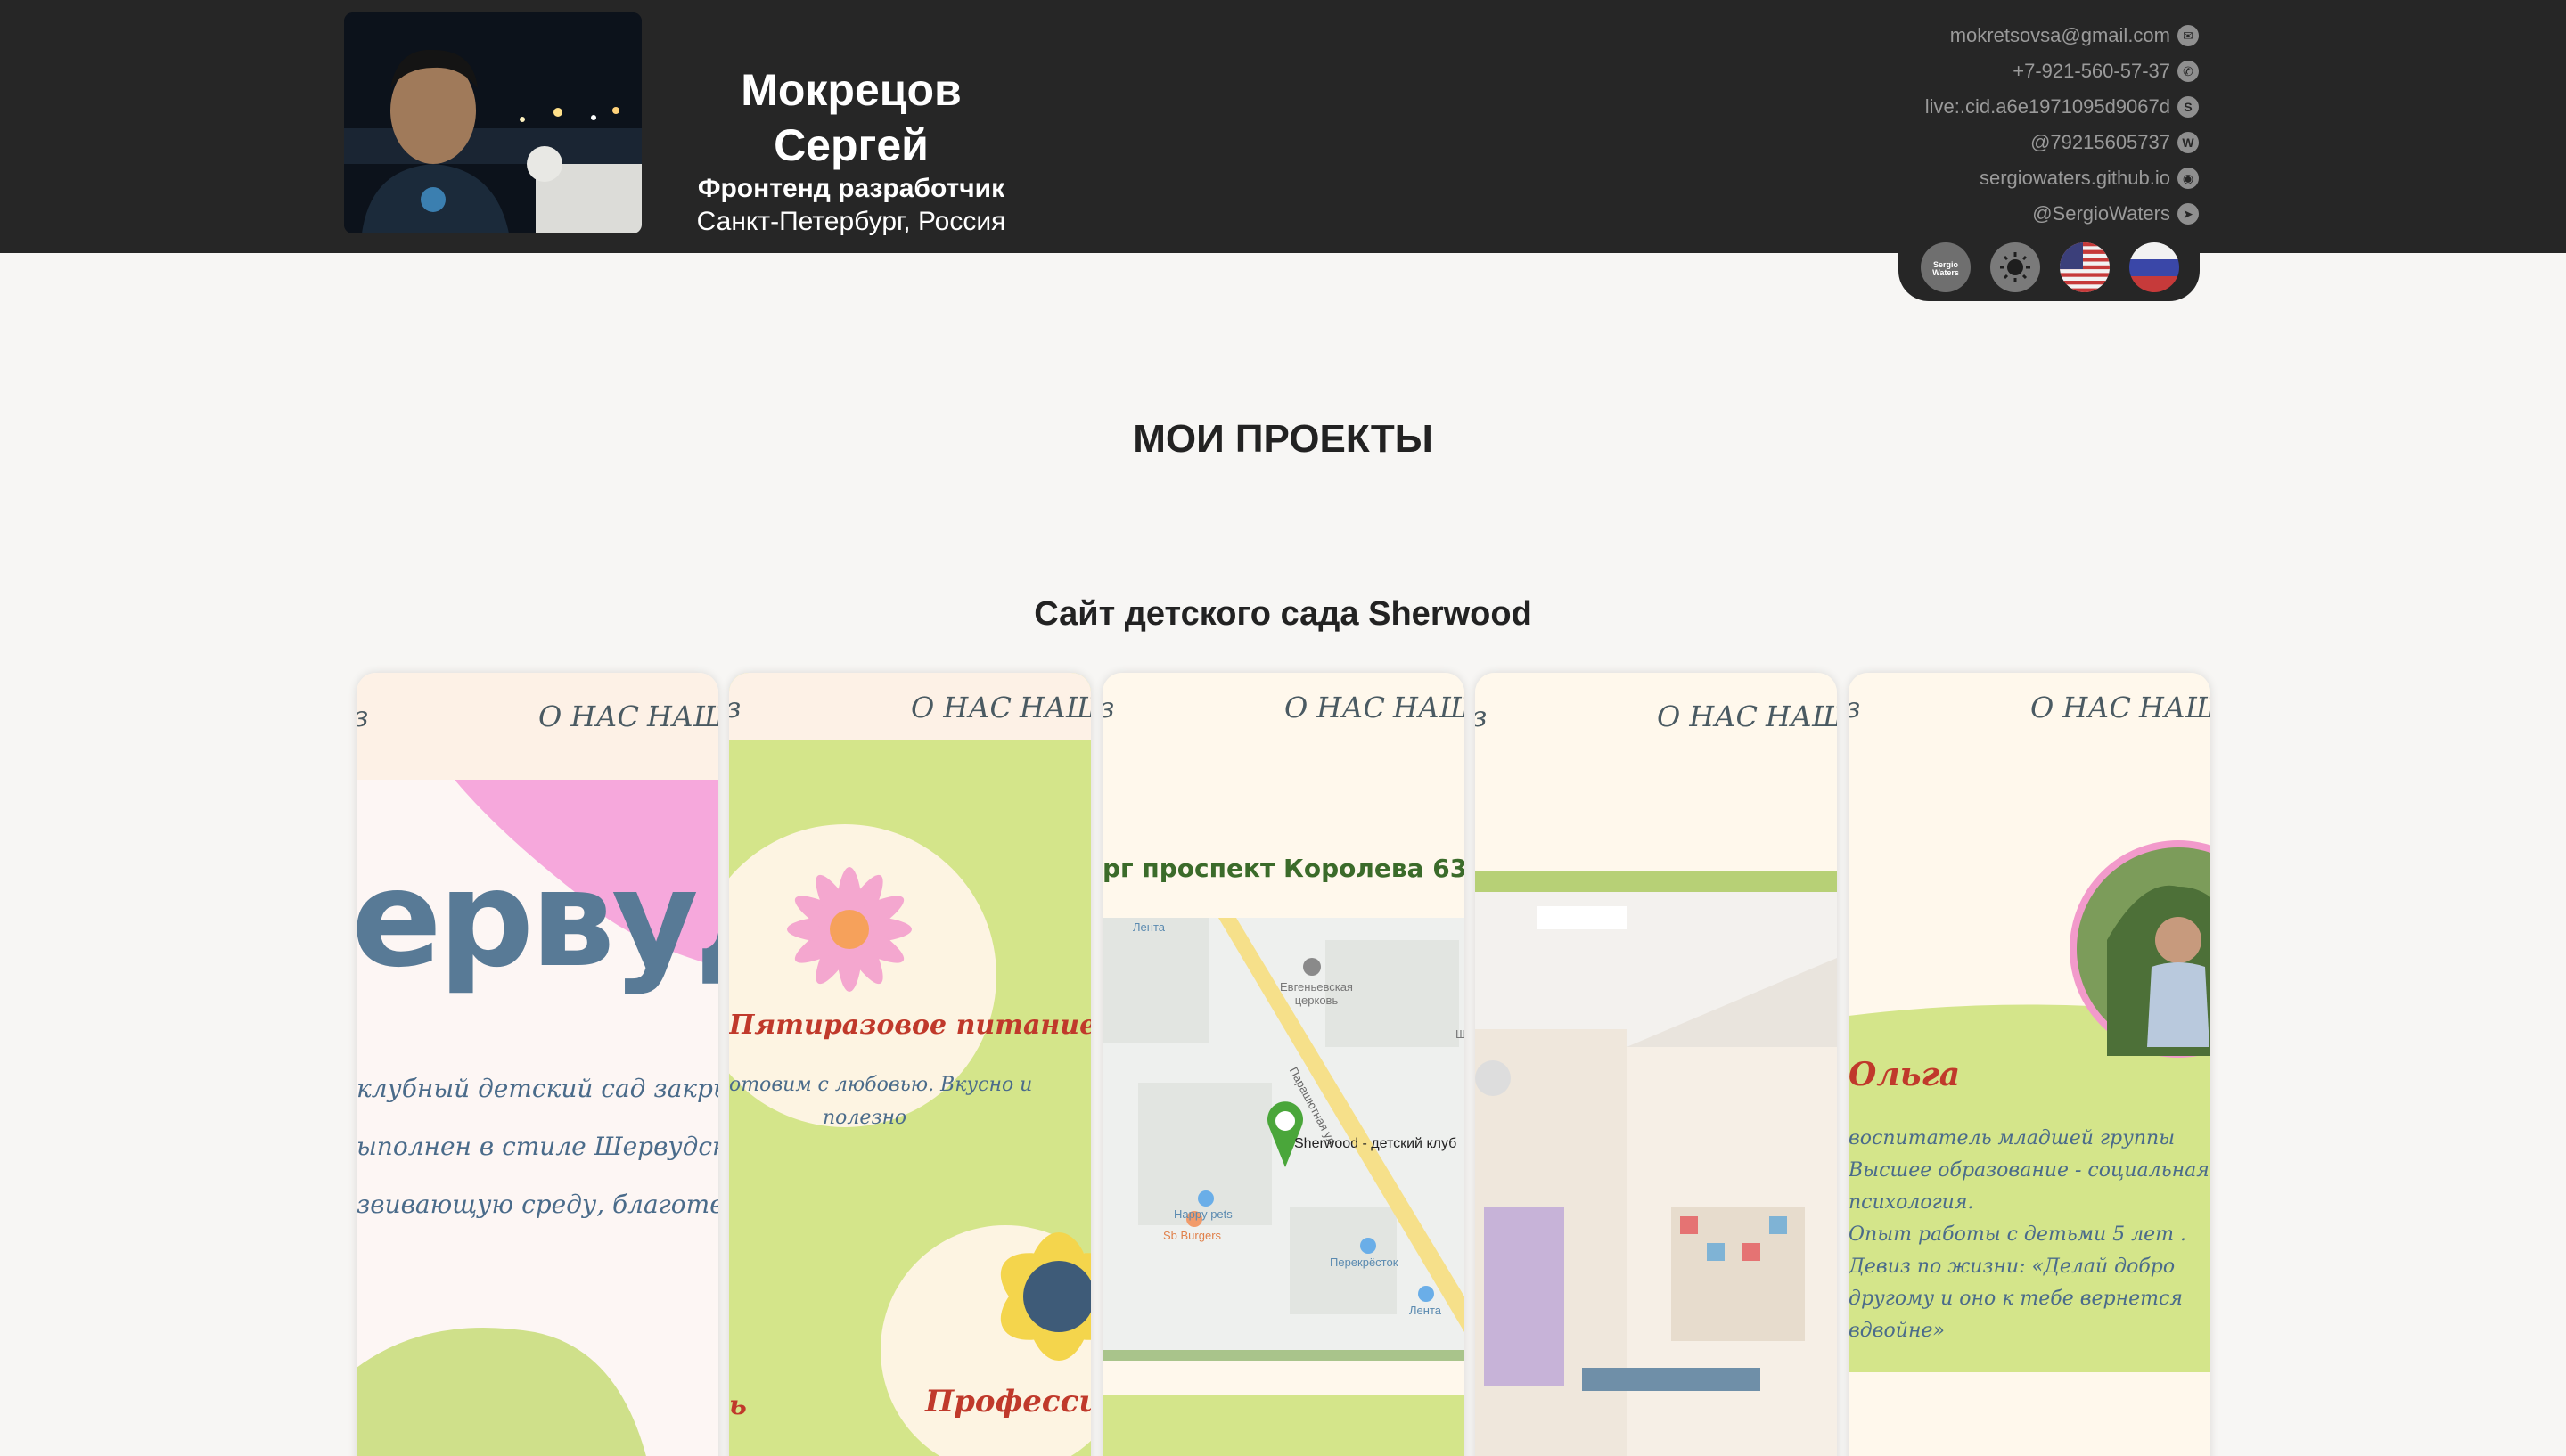 Image resolution: width=2566 pixels, height=1456 pixels. I want to click on card-5-line-4: Опыт работы с детьми 5 лет ., so click(2018, 1234).